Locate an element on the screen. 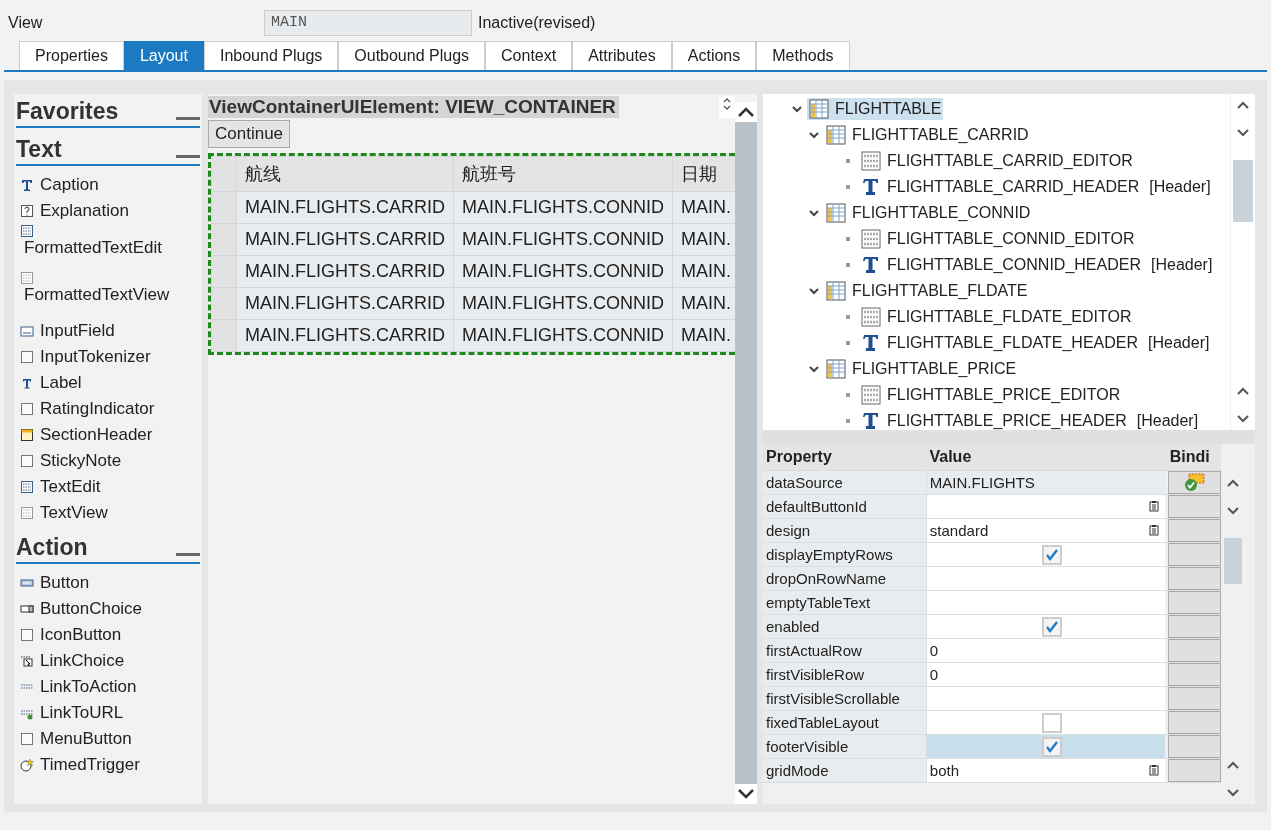  tab: Context is located at coordinates (529, 55).